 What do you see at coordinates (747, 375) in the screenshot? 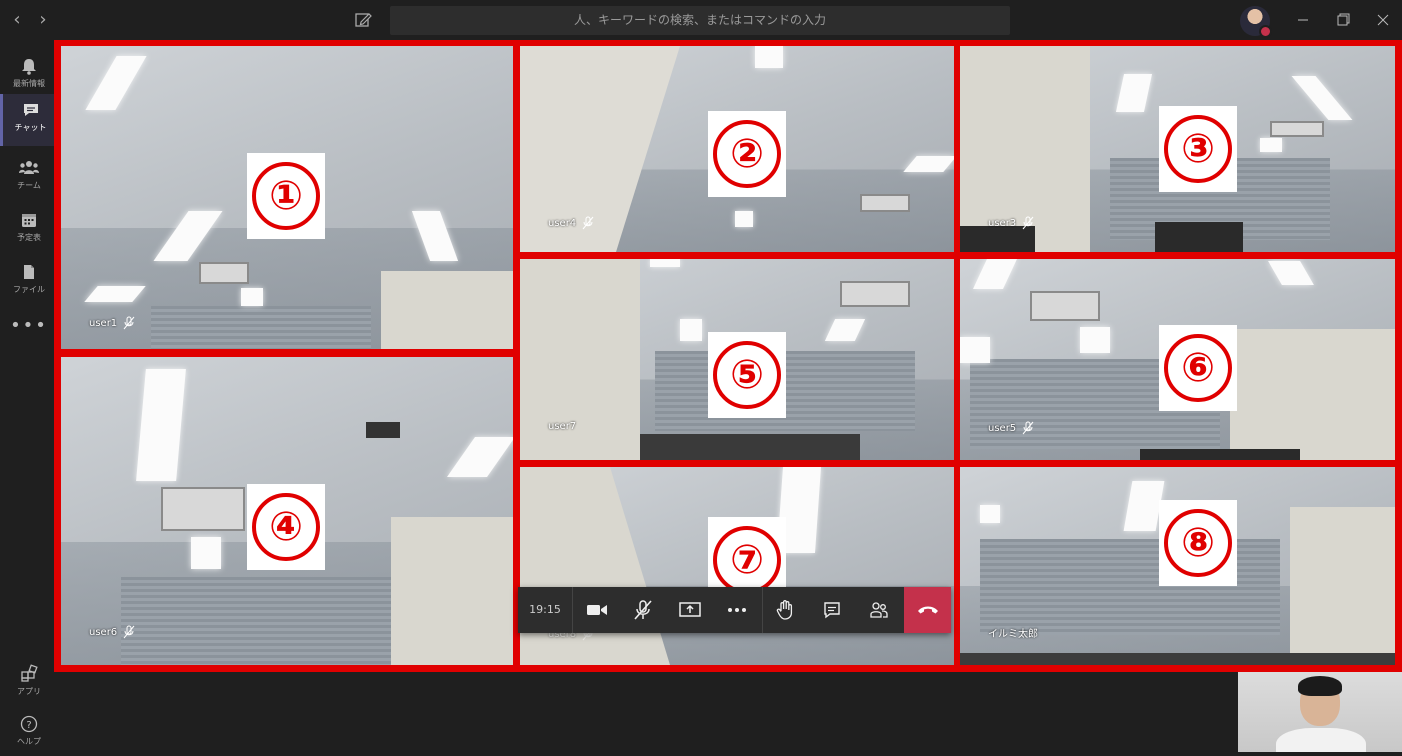
I see `tile-number-label: ⑤` at bounding box center [747, 375].